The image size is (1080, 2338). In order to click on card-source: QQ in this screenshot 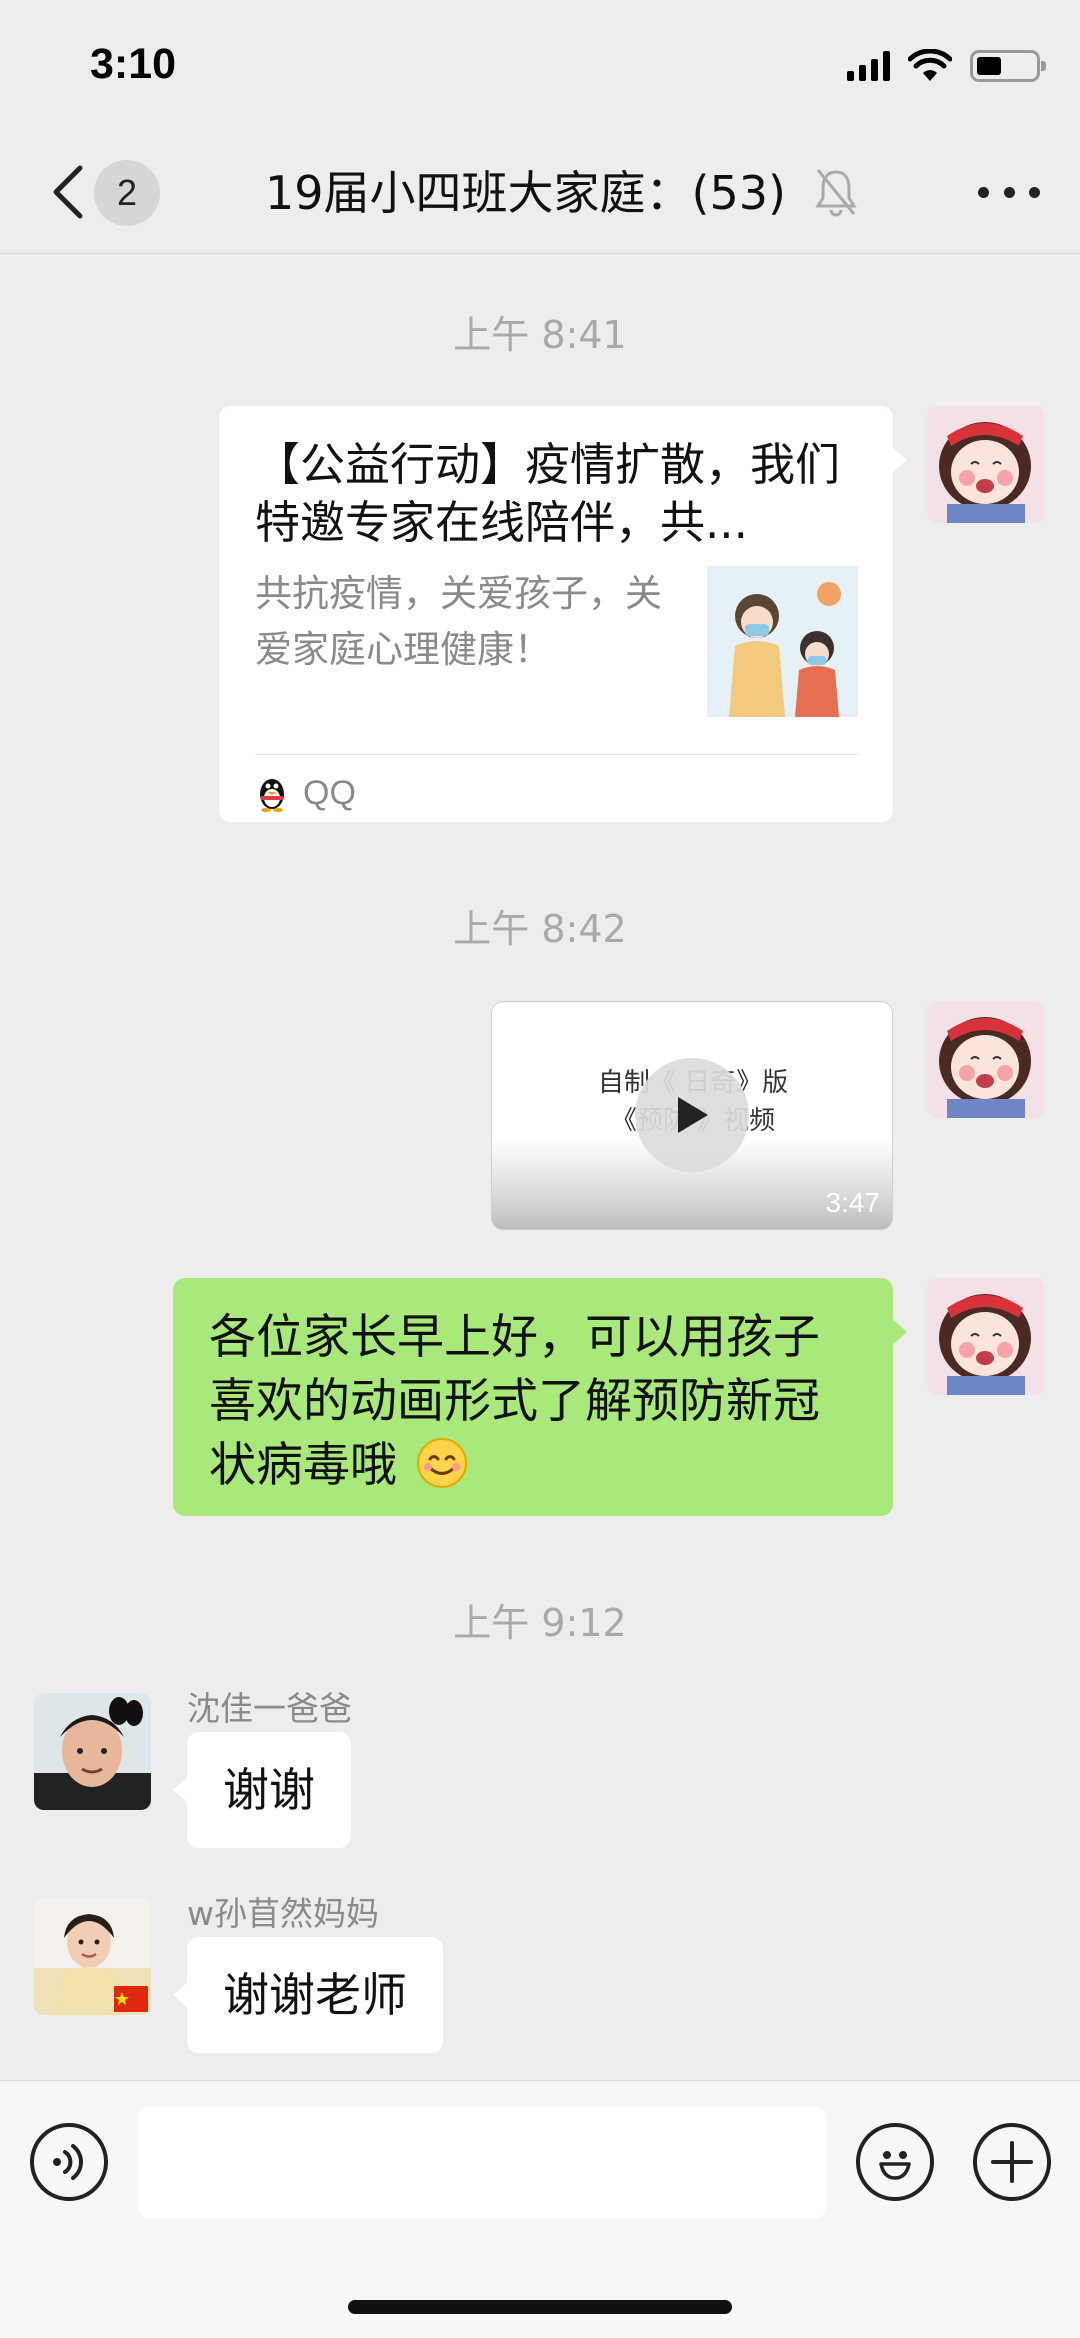, I will do `click(305, 793)`.